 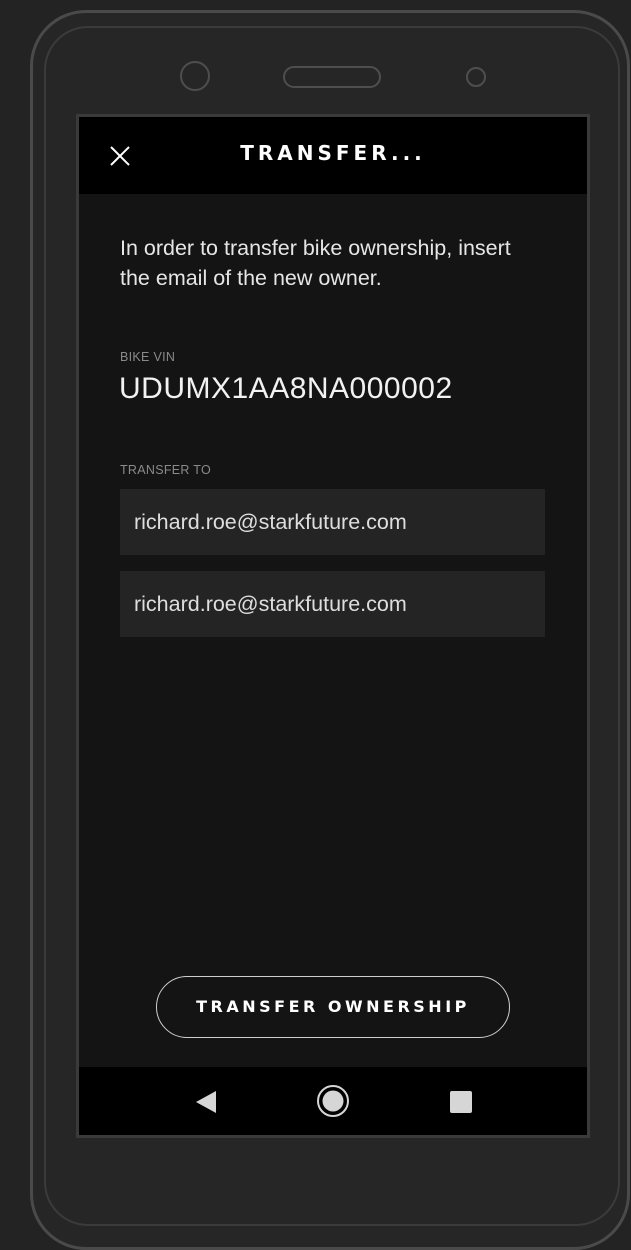 I want to click on confirm-owner-email-field, so click(x=332, y=604).